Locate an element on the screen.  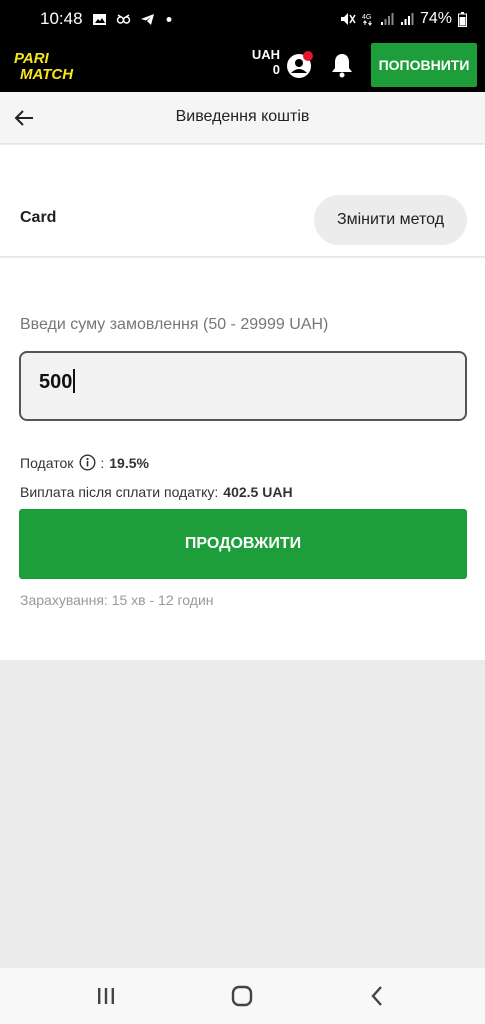
balance-display: UAH 0 is located at coordinates (263, 62).